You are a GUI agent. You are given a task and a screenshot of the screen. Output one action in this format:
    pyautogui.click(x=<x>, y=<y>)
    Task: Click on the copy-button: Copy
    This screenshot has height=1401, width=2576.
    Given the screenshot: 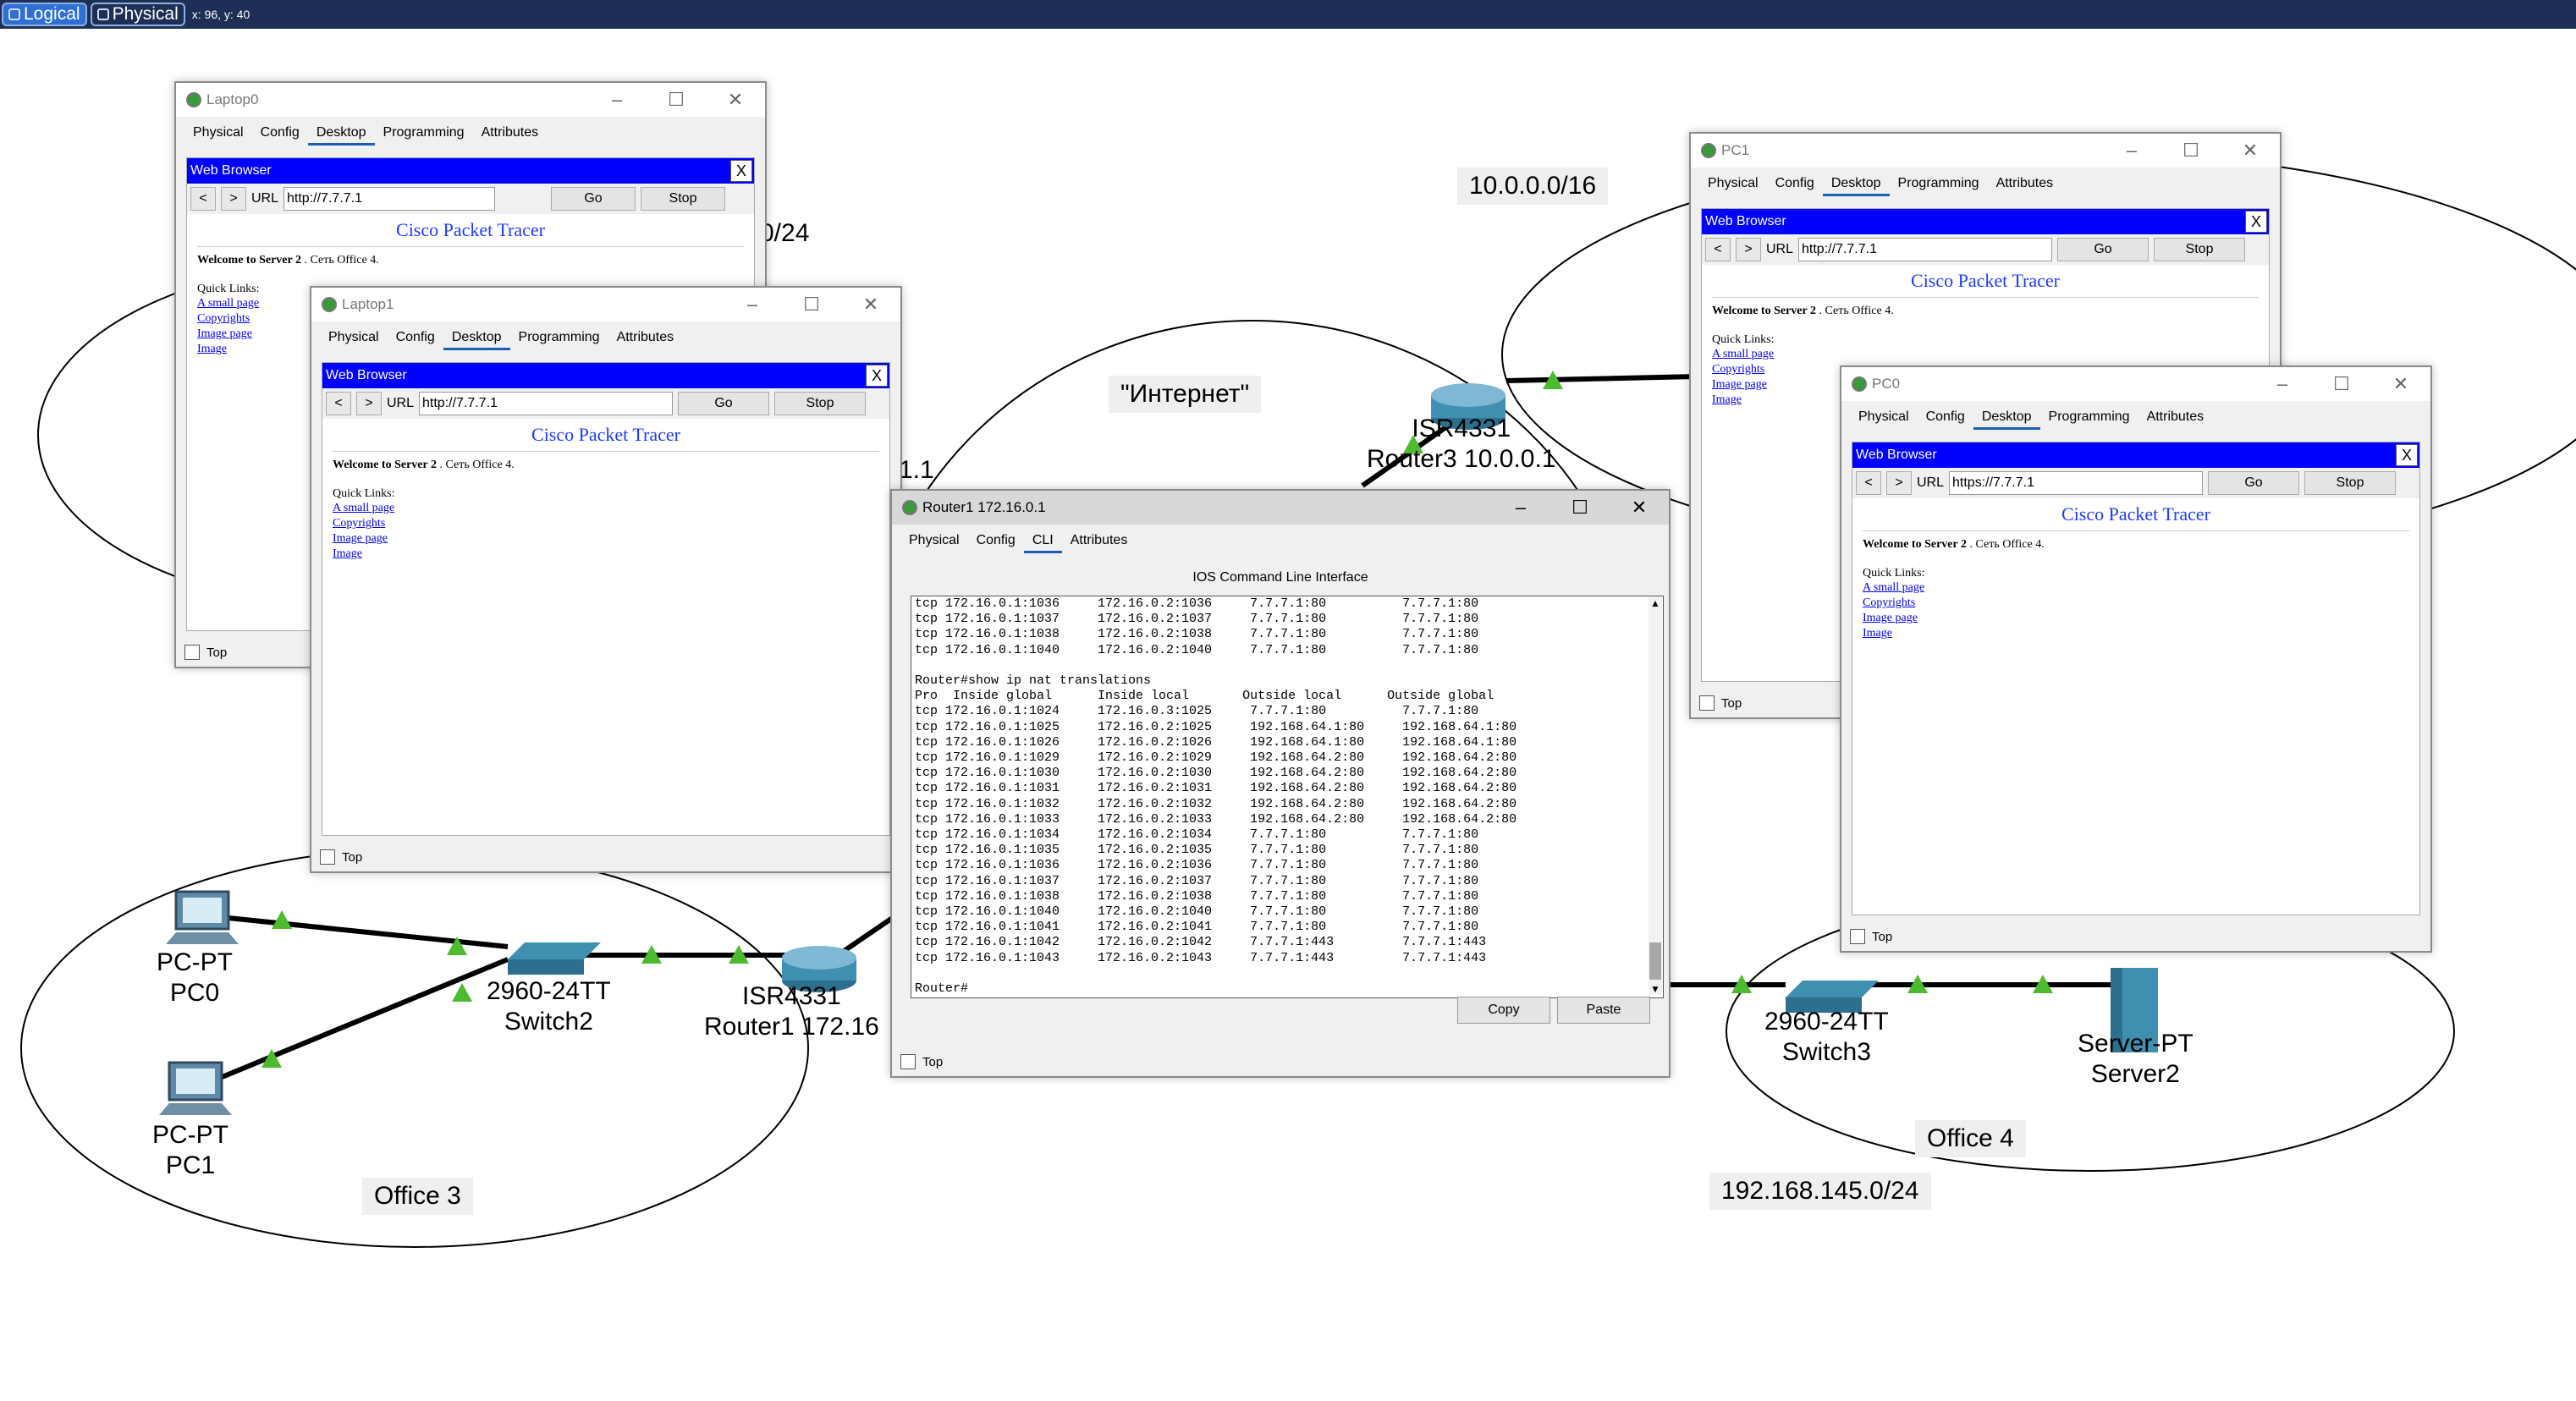 What is the action you would take?
    pyautogui.click(x=1503, y=1010)
    